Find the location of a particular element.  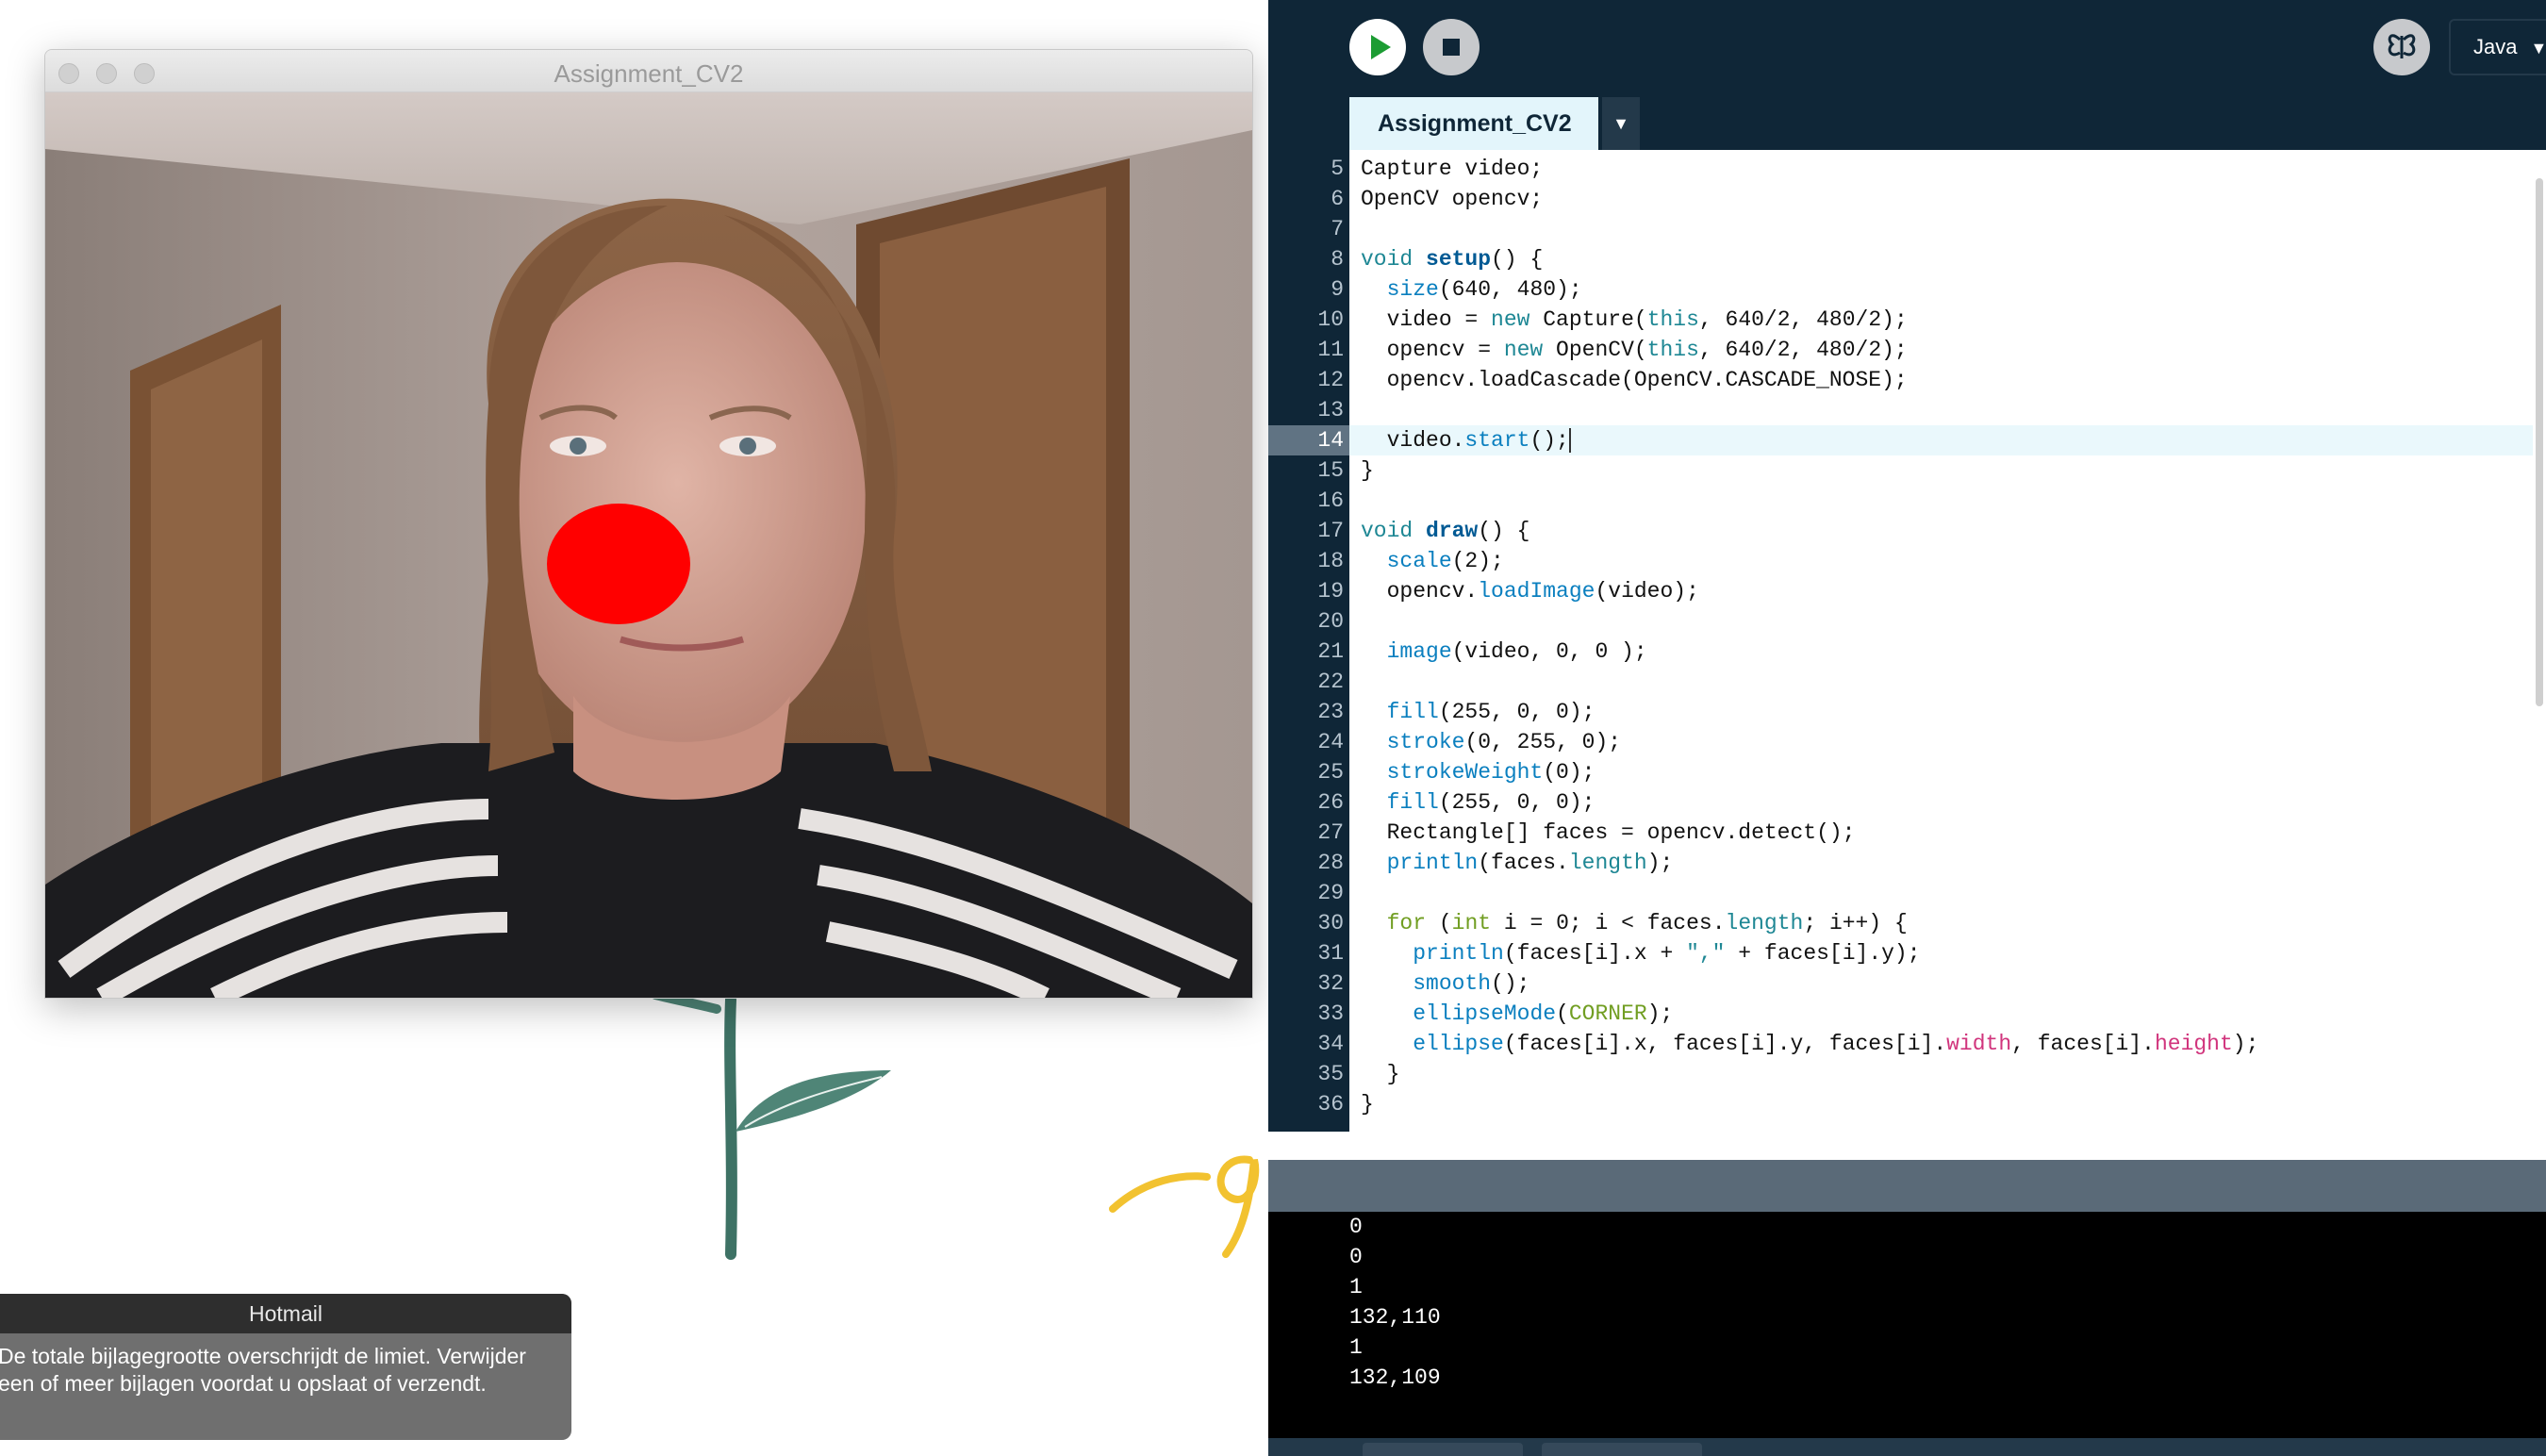

line-text: size(640, 480); is located at coordinates (1484, 289).